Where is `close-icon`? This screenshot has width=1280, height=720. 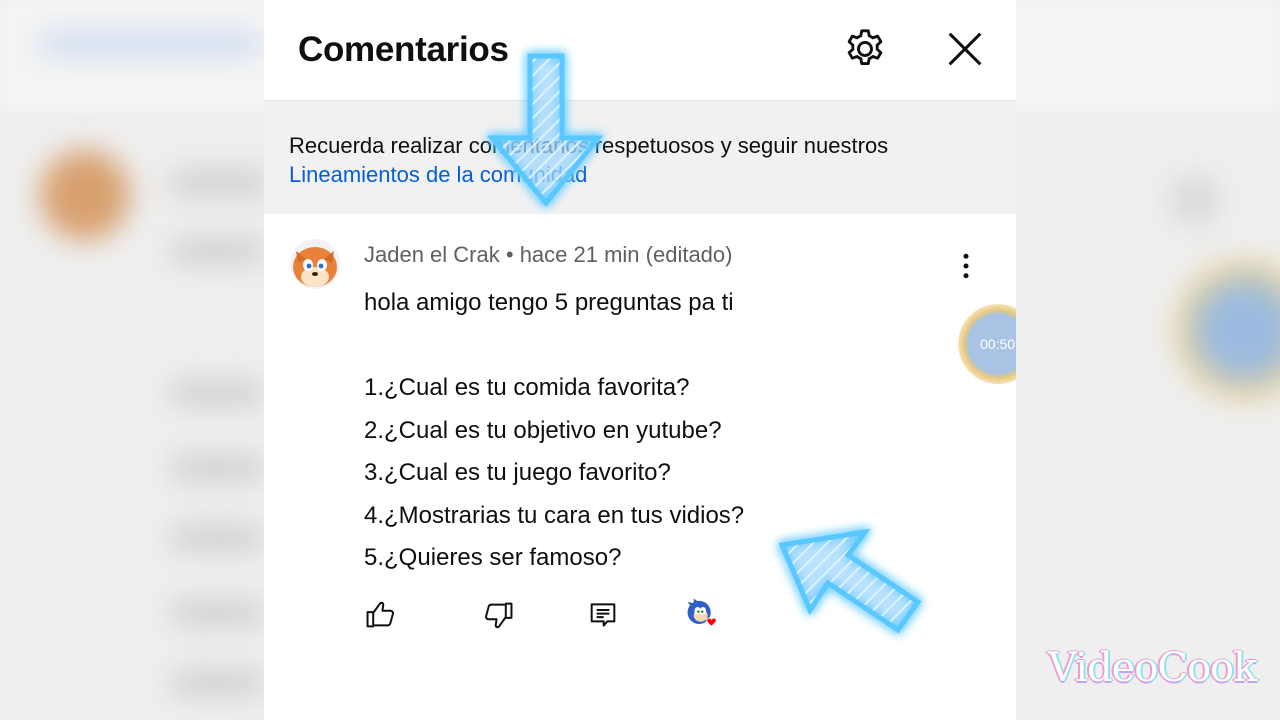 close-icon is located at coordinates (965, 49).